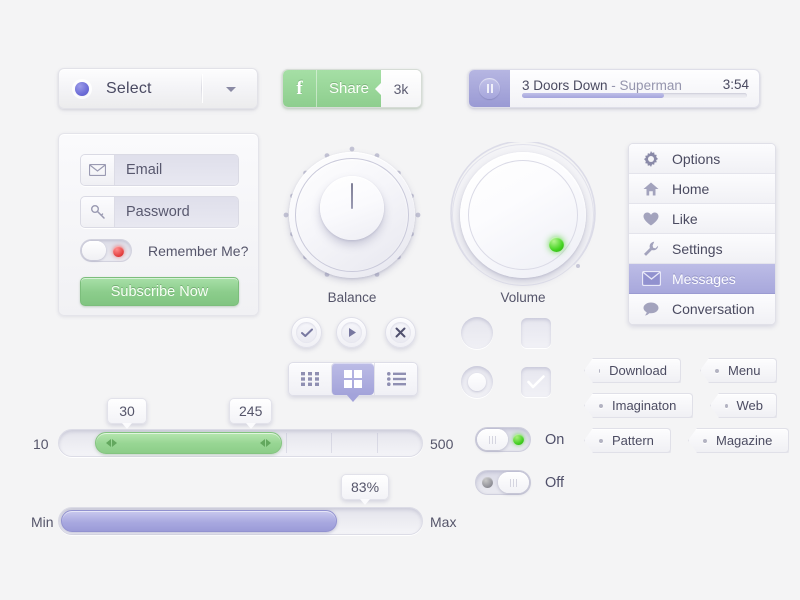 This screenshot has width=800, height=600. Describe the element at coordinates (111, 443) in the screenshot. I see `range-handle-low` at that location.